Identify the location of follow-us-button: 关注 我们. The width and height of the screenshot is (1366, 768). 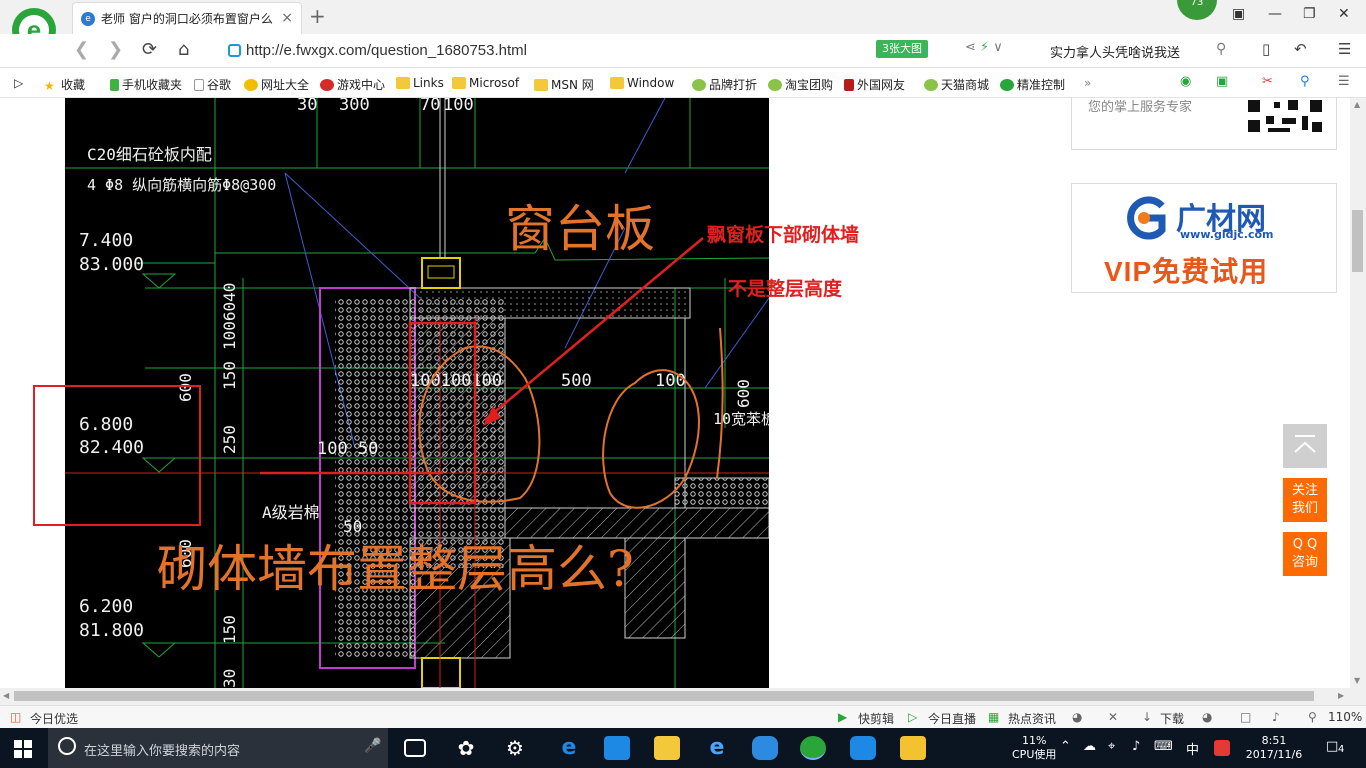
(1305, 500).